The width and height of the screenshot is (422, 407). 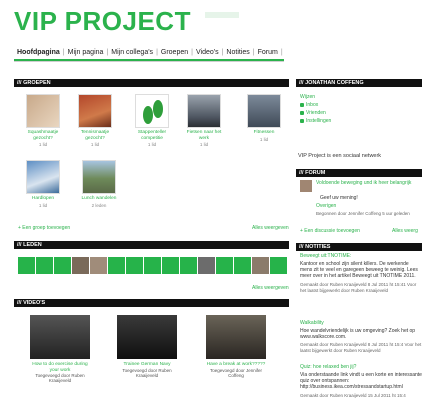 I want to click on group-card: Fitnessen 1 lid, so click(x=264, y=118).